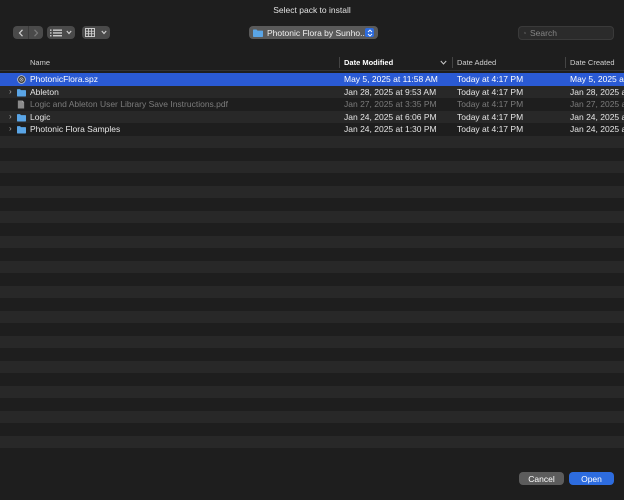 This screenshot has width=624, height=500. Describe the element at coordinates (391, 79) in the screenshot. I see `file-date-modified: May 5, 2025 at 11:58 AM` at that location.